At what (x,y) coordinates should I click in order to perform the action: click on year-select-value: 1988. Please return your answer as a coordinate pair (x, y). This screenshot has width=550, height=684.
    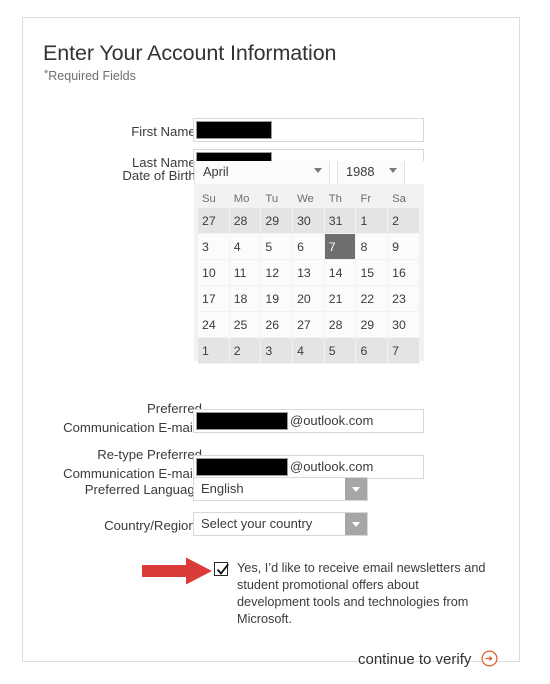
    Looking at the image, I should click on (360, 171).